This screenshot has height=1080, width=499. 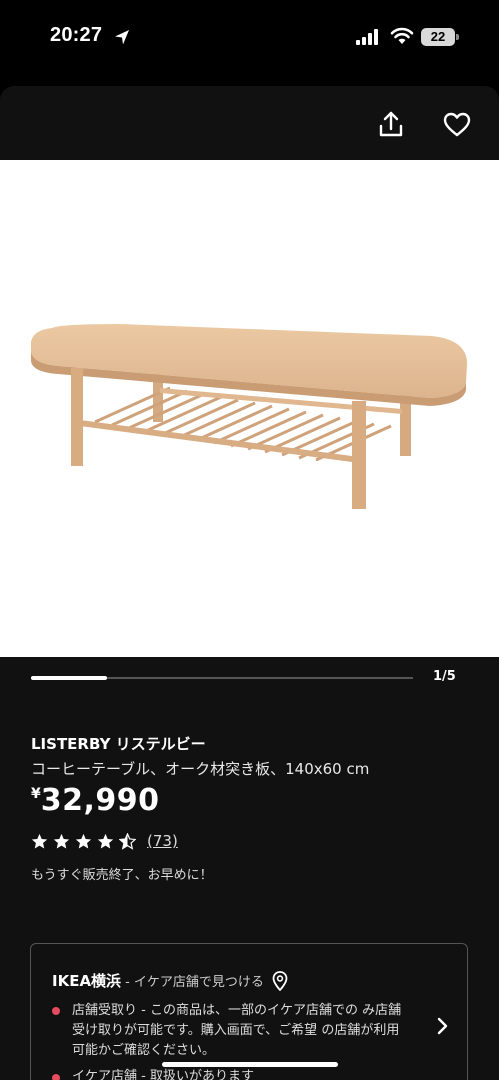 What do you see at coordinates (162, 841) in the screenshot?
I see `review-count-link: (73)` at bounding box center [162, 841].